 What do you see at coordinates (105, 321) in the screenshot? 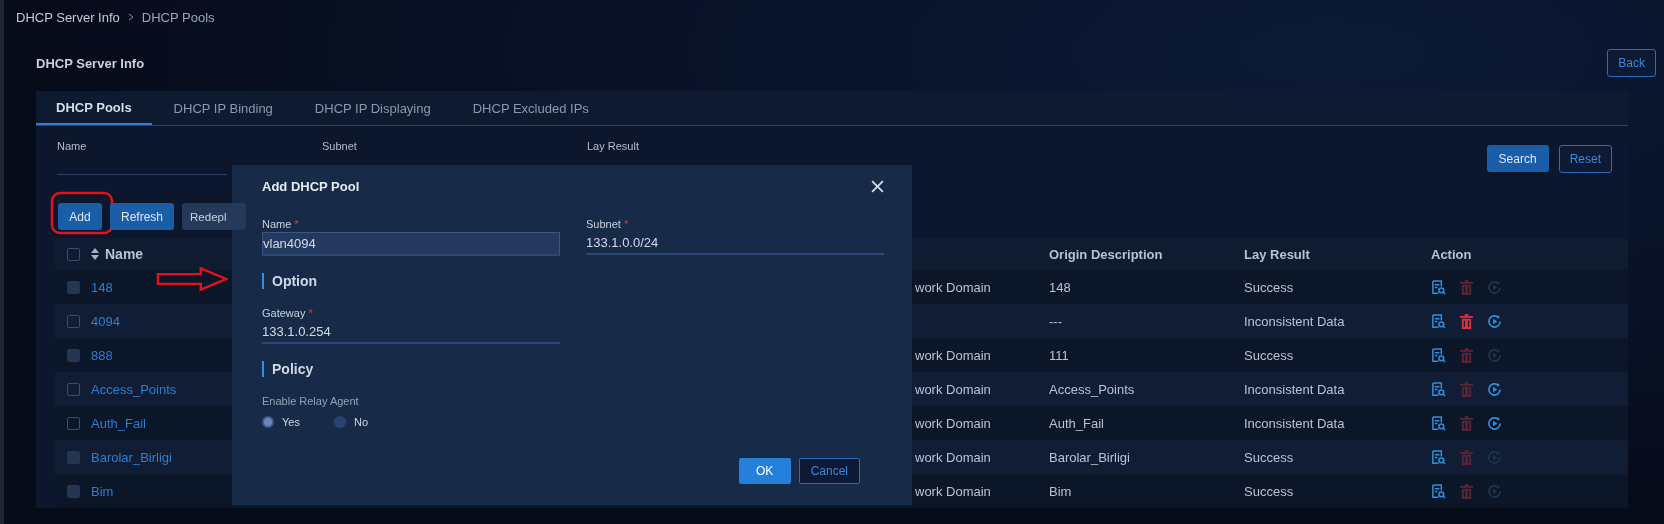
I see `pool-name-link: 4094` at bounding box center [105, 321].